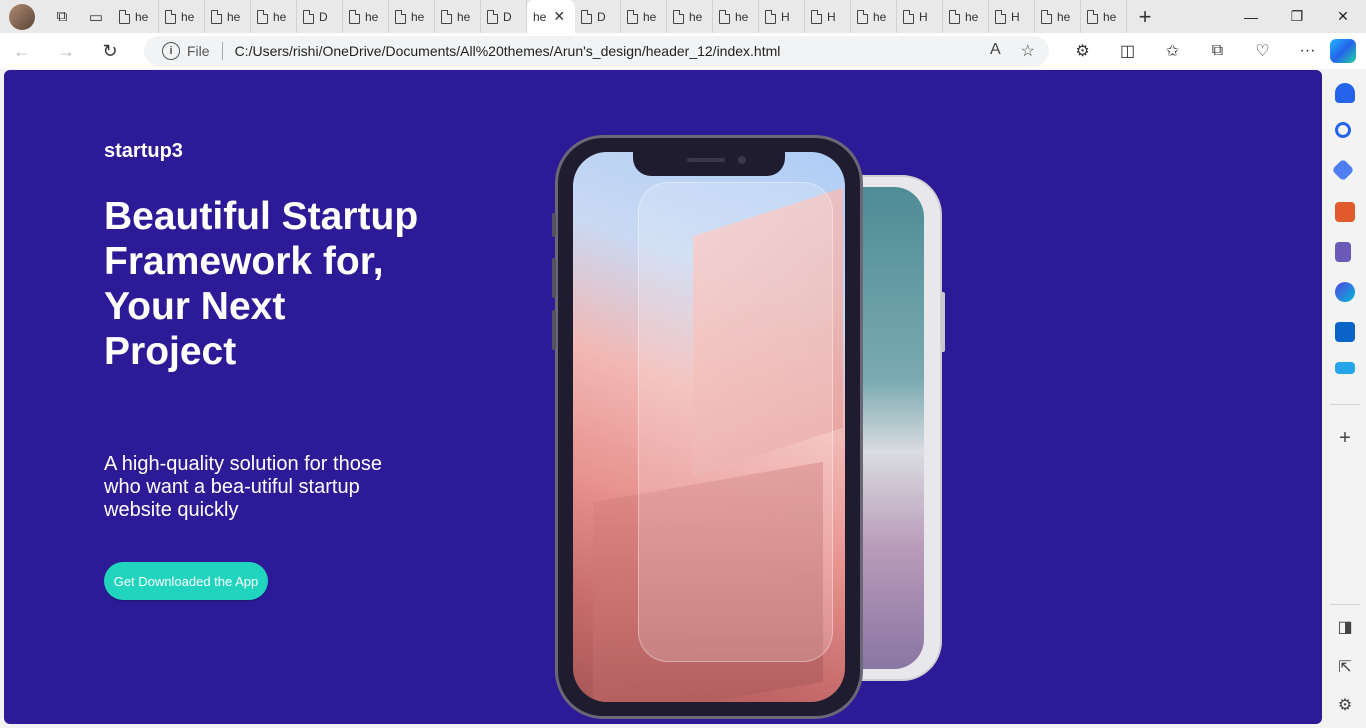 This screenshot has width=1366, height=728. Describe the element at coordinates (551, 16) in the screenshot. I see `browser-tab: he ✕` at that location.